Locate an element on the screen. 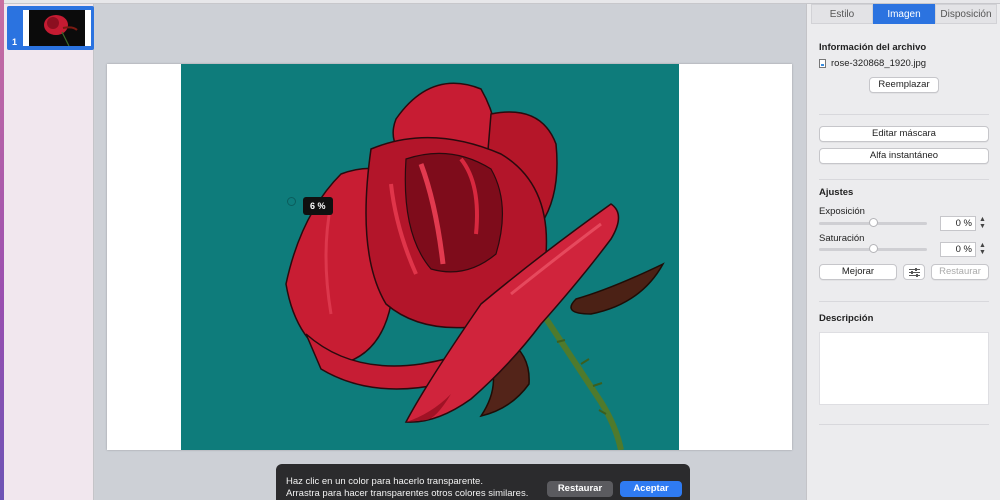 This screenshot has height=500, width=1000. saturation-label: Saturación is located at coordinates (842, 238).